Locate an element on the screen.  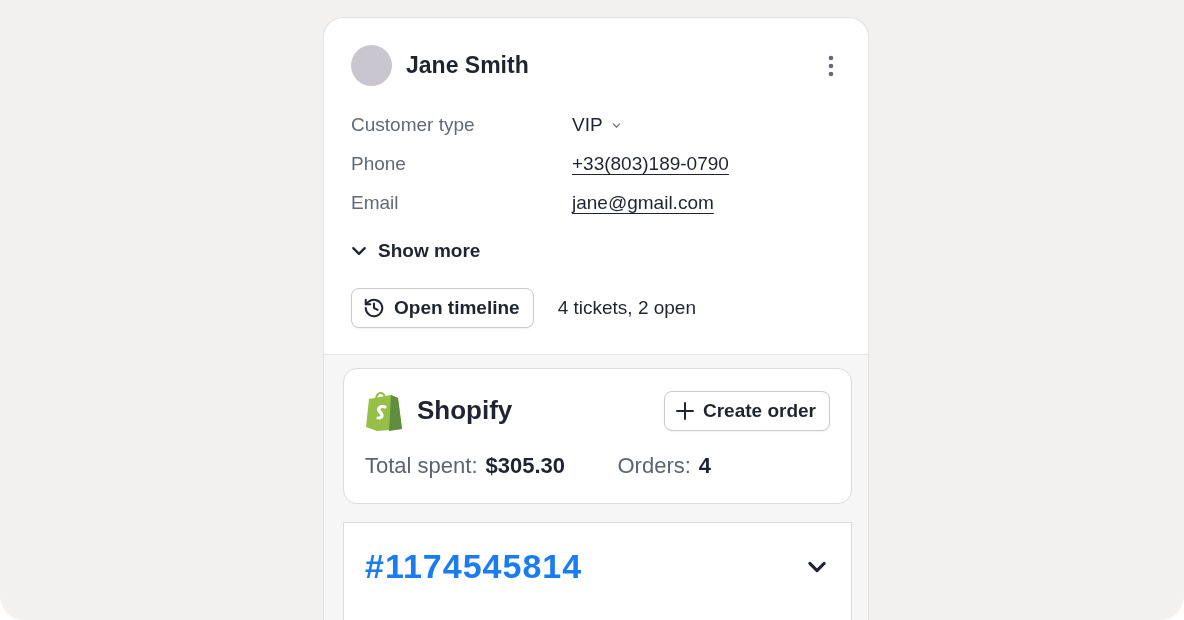
stat-value: 4 is located at coordinates (705, 466).